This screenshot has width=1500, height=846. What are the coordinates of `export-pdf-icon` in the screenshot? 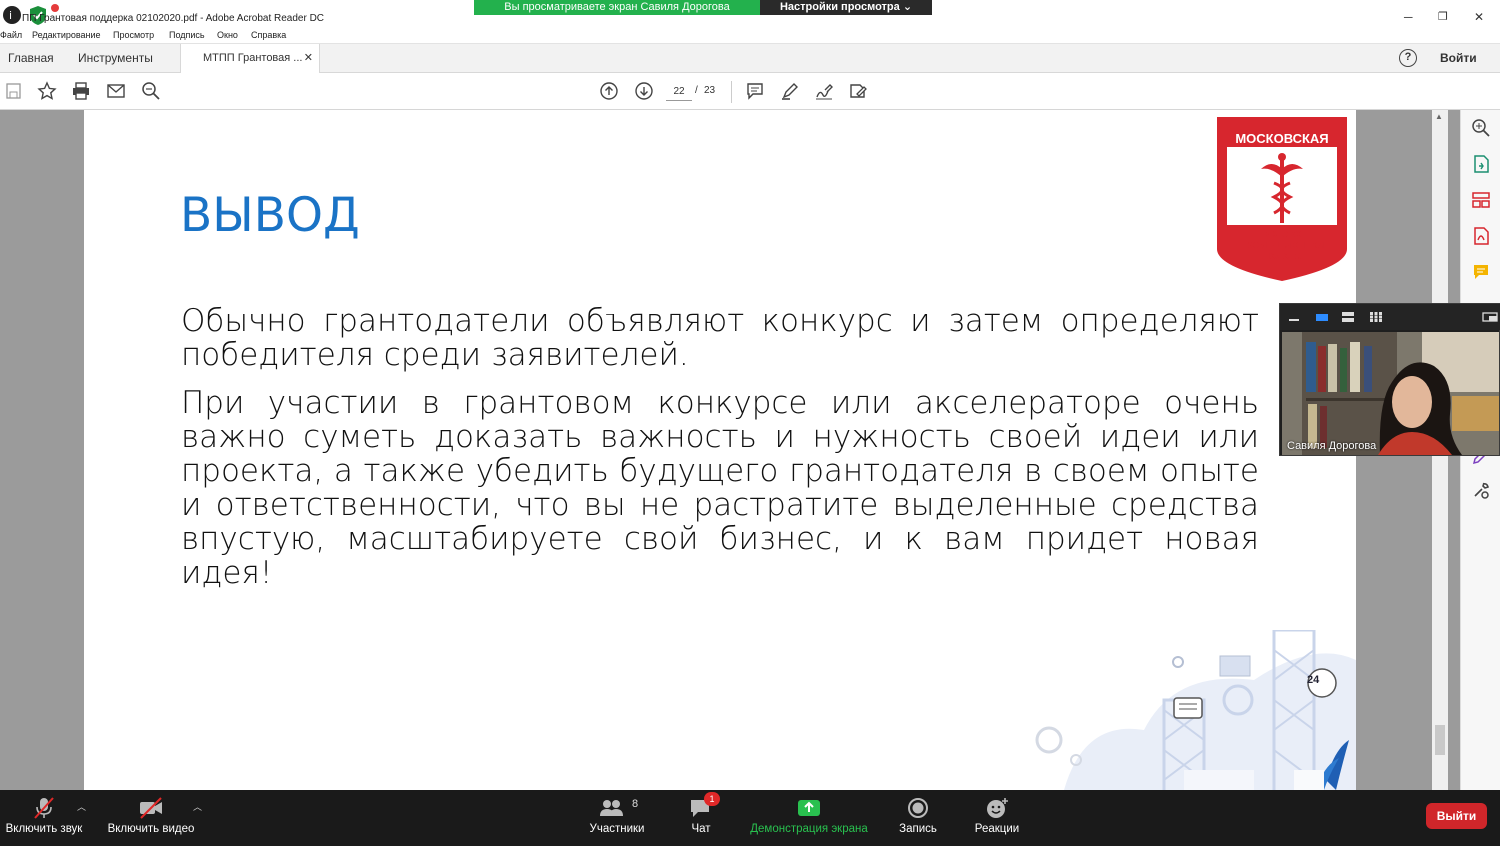 It's located at (1481, 164).